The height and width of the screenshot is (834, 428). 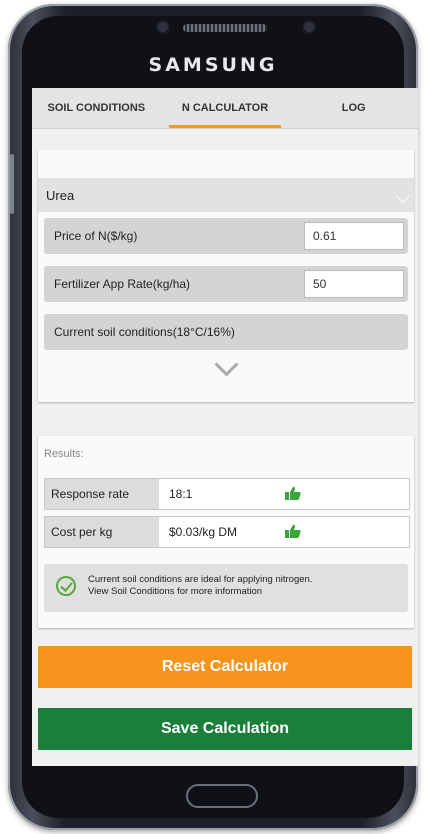 I want to click on fertilizer-select-value: Urea, so click(x=60, y=195).